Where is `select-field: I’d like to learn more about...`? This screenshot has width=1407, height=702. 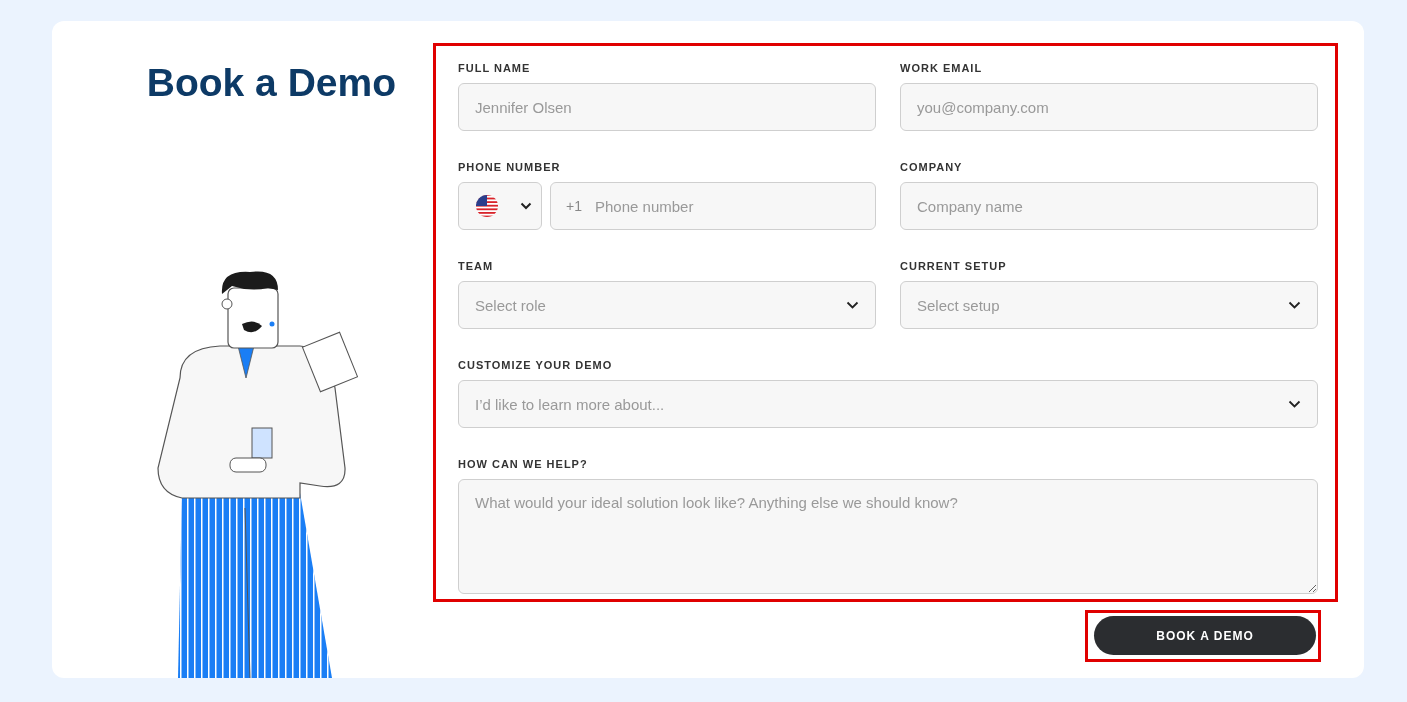 select-field: I’d like to learn more about... is located at coordinates (888, 404).